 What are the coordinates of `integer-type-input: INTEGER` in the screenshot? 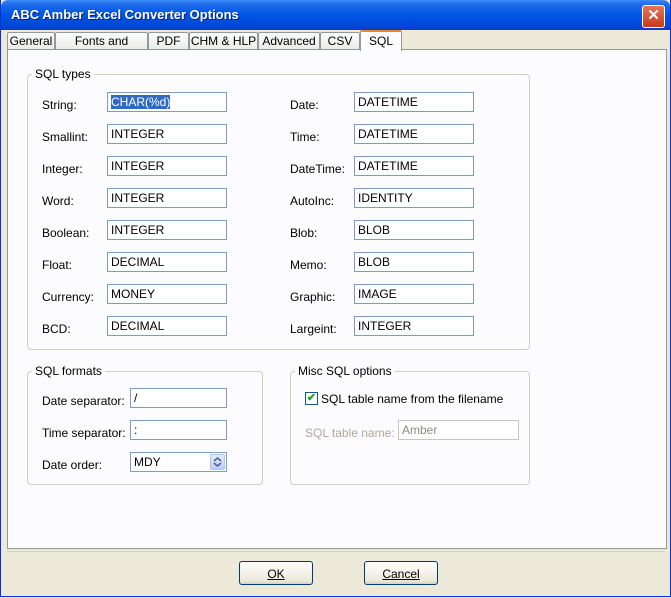 It's located at (167, 166).